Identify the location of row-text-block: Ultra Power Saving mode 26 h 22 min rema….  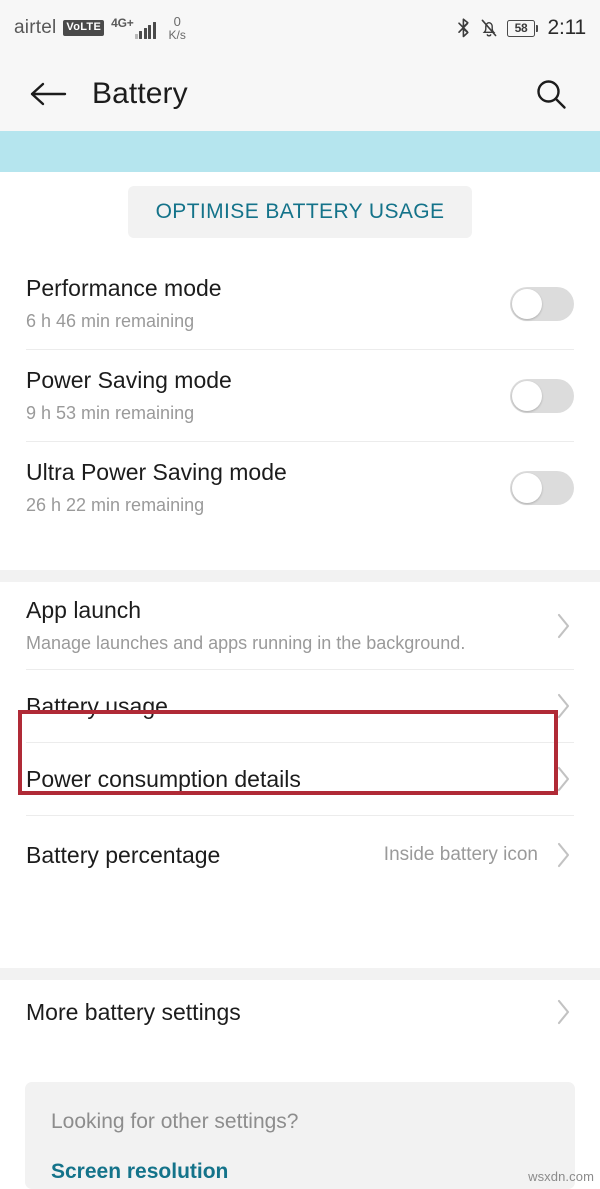
(260, 487).